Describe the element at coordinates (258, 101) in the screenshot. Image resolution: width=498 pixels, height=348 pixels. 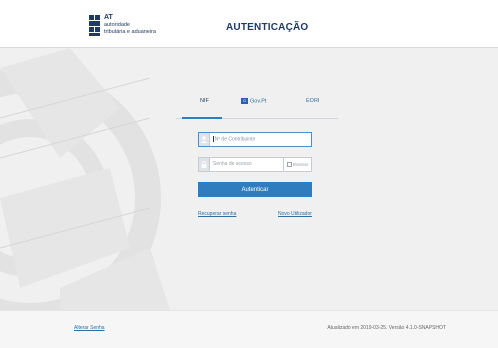
I see `tab-gov-pt-label: Gov.Pt` at that location.